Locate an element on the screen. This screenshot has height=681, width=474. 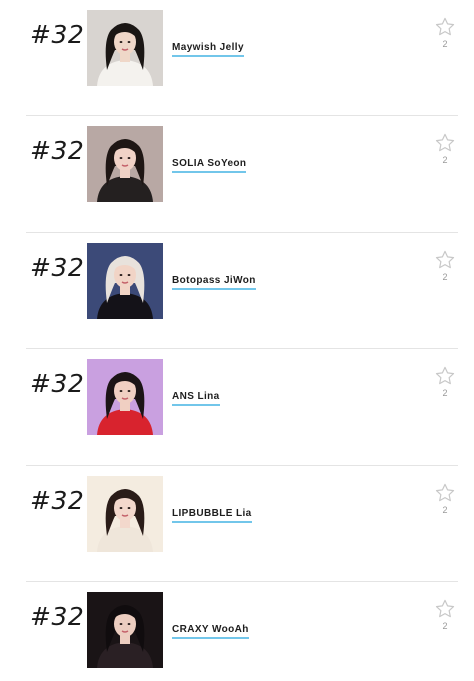
member-name-link: Maywish Jelly is located at coordinates (208, 49).